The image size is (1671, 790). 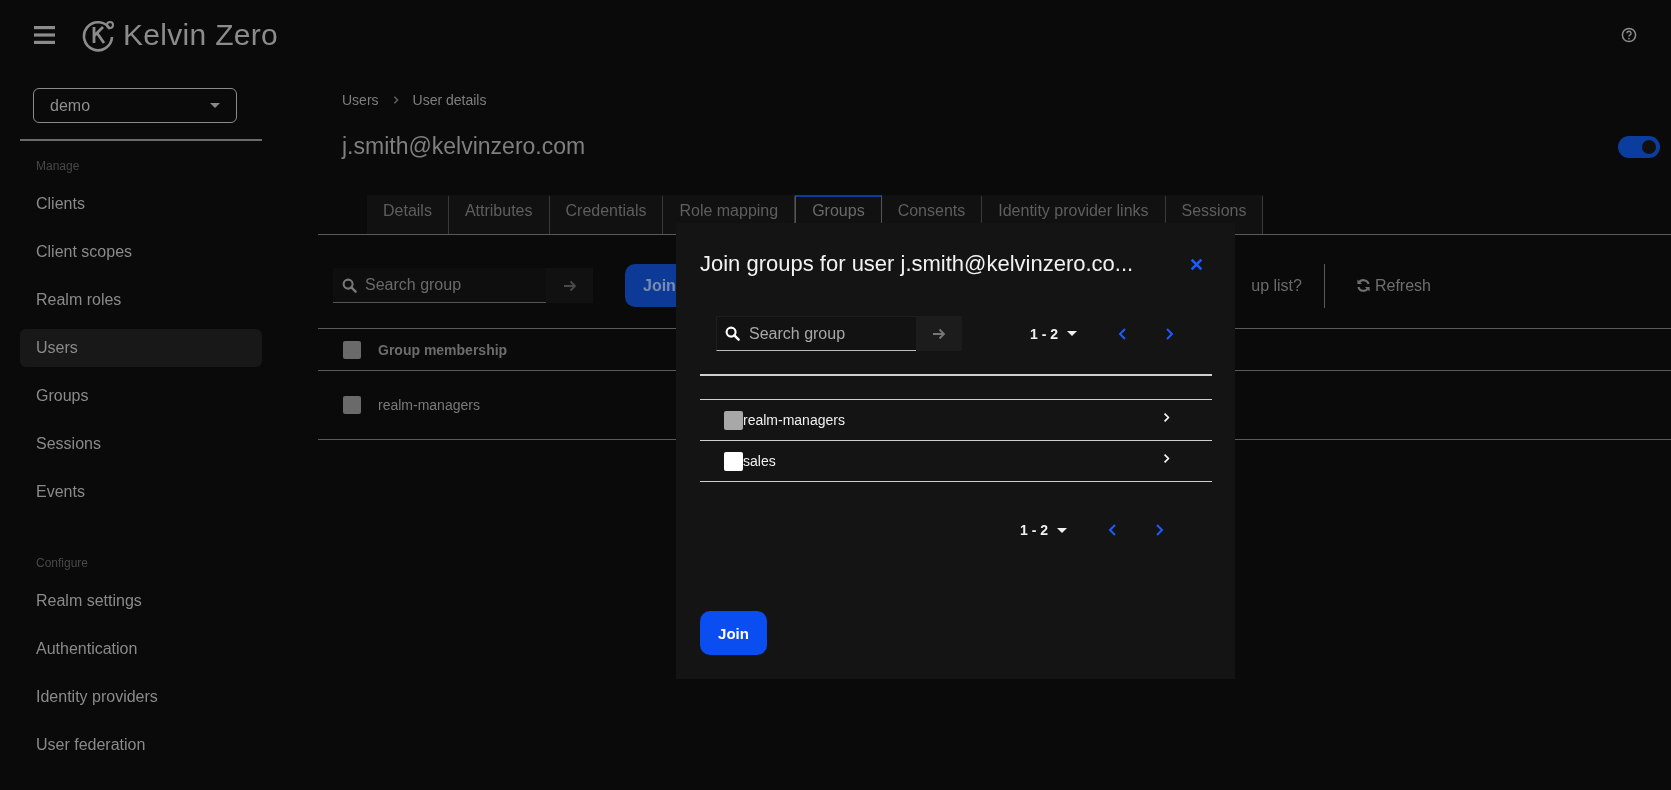 I want to click on nav-item: Users, so click(x=141, y=348).